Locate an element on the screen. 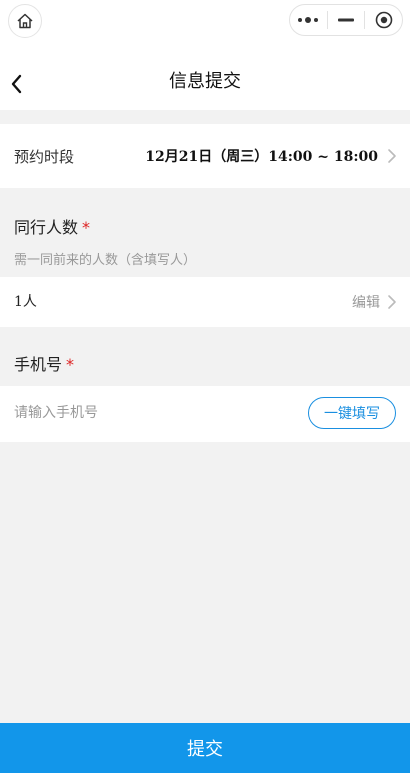 This screenshot has height=773, width=410. phone-section-title: 手机号 * is located at coordinates (44, 363).